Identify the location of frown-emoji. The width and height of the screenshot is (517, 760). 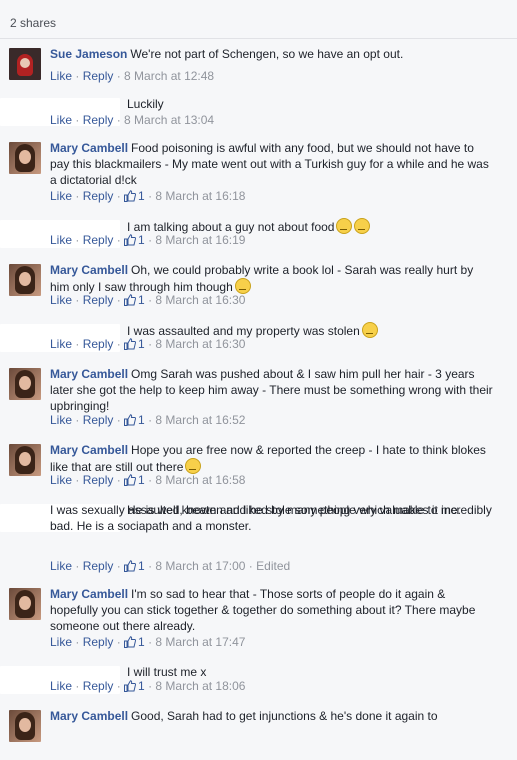
(193, 466).